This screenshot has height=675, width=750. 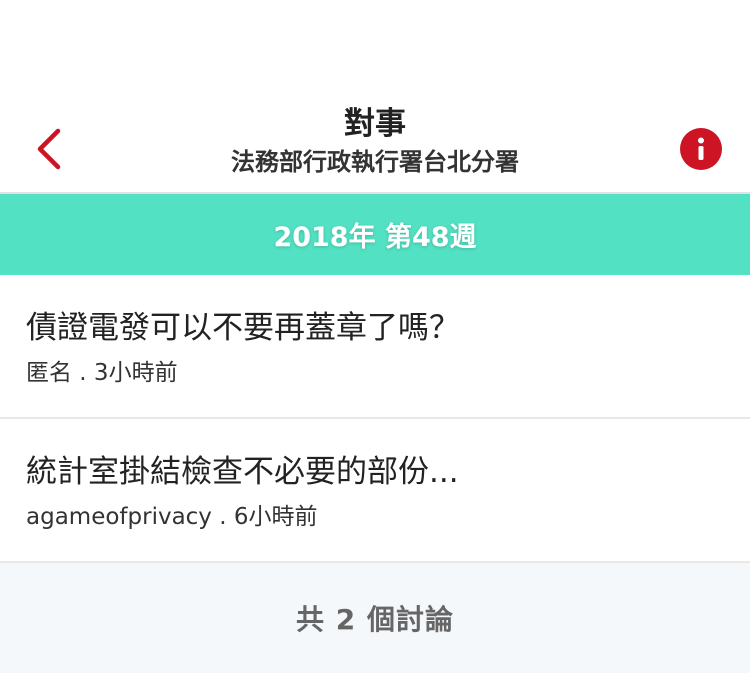 I want to click on week-banner: 2018年 第48週, so click(x=375, y=234).